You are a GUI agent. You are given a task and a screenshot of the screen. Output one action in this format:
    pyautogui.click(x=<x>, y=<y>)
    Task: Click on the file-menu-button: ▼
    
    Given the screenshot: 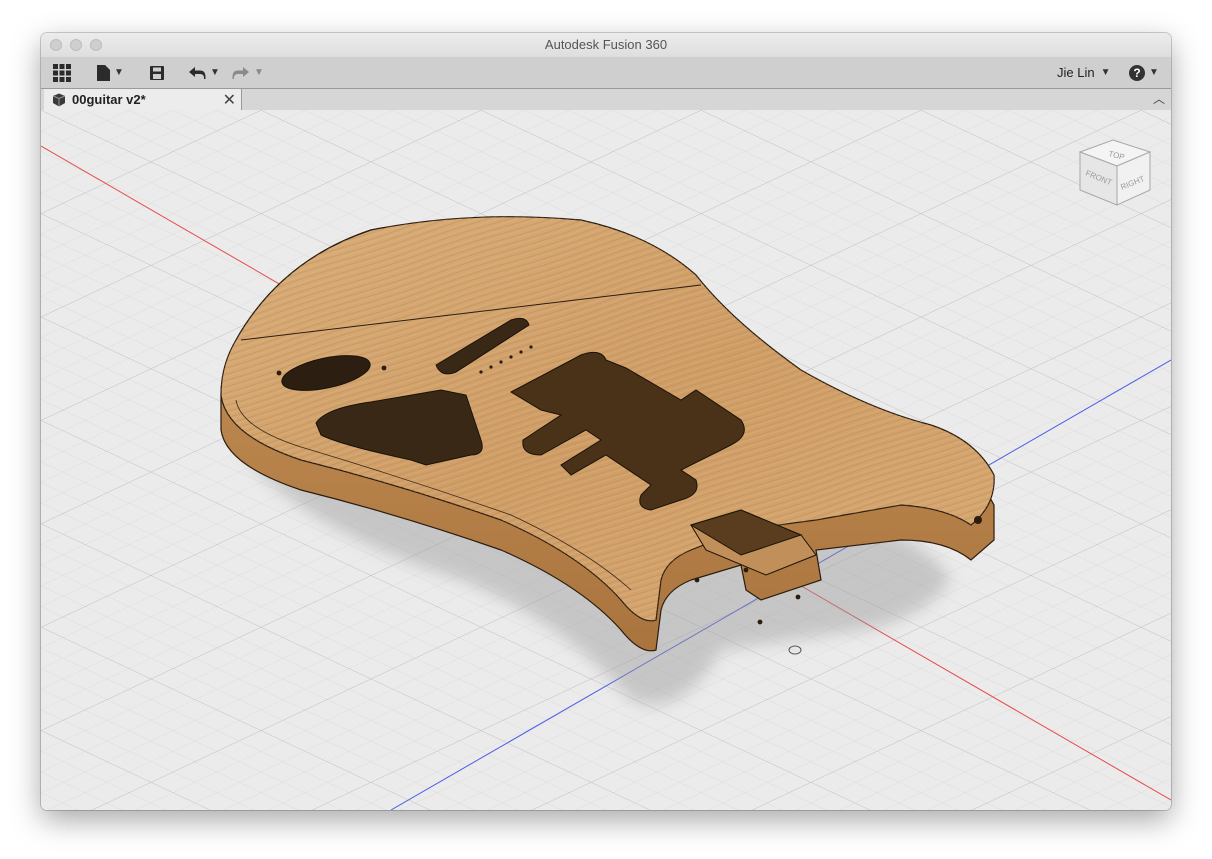 What is the action you would take?
    pyautogui.click(x=110, y=72)
    